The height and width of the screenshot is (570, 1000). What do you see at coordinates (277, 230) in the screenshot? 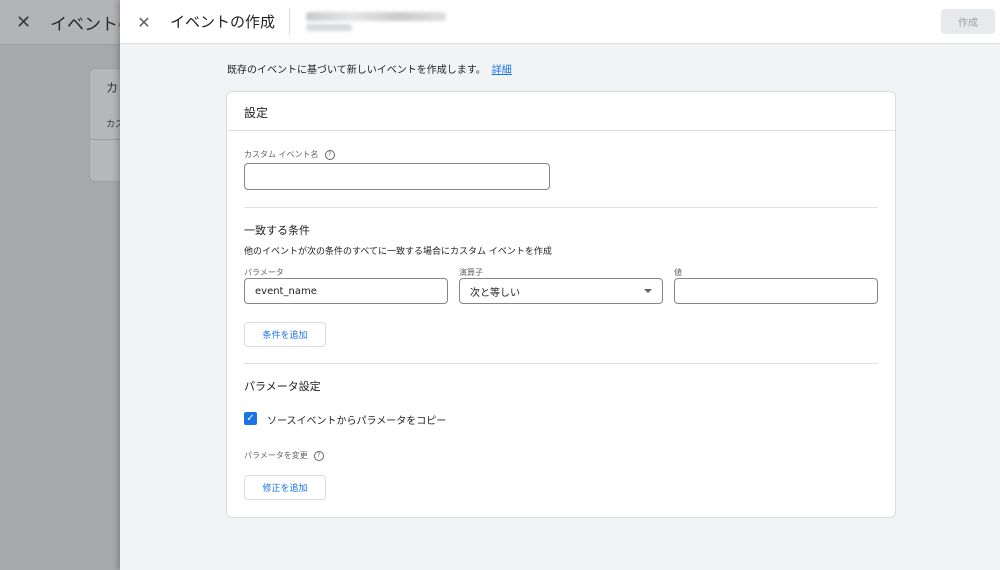
I see `match-conditions-title: 一致する条件` at bounding box center [277, 230].